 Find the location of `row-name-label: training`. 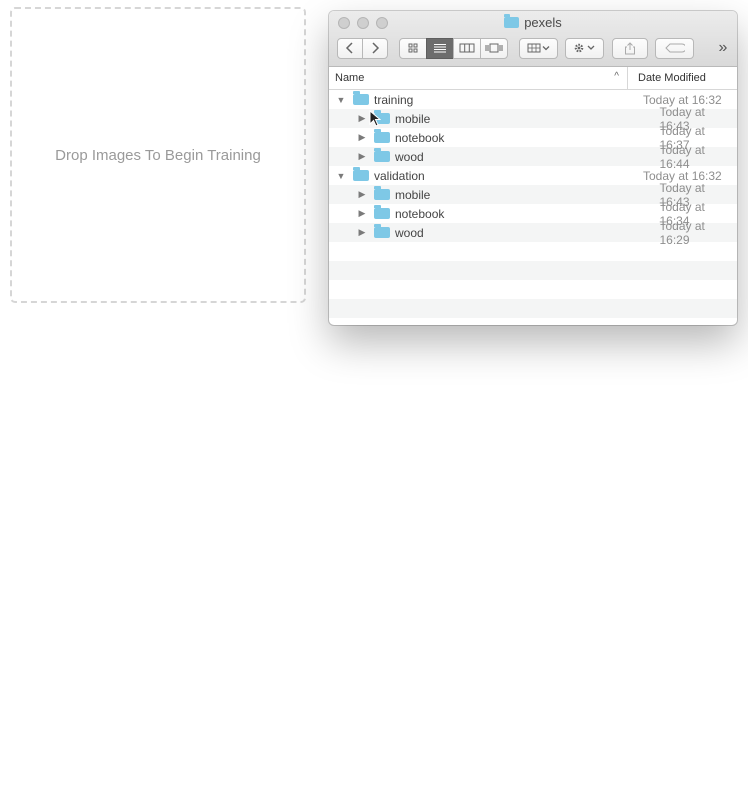

row-name-label: training is located at coordinates (394, 99).